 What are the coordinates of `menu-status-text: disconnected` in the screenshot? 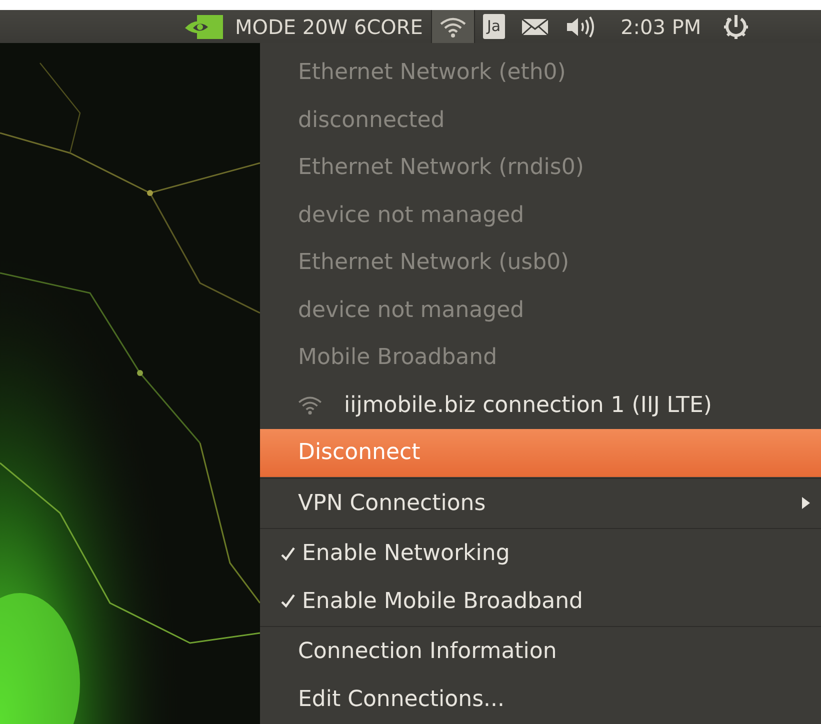 It's located at (371, 120).